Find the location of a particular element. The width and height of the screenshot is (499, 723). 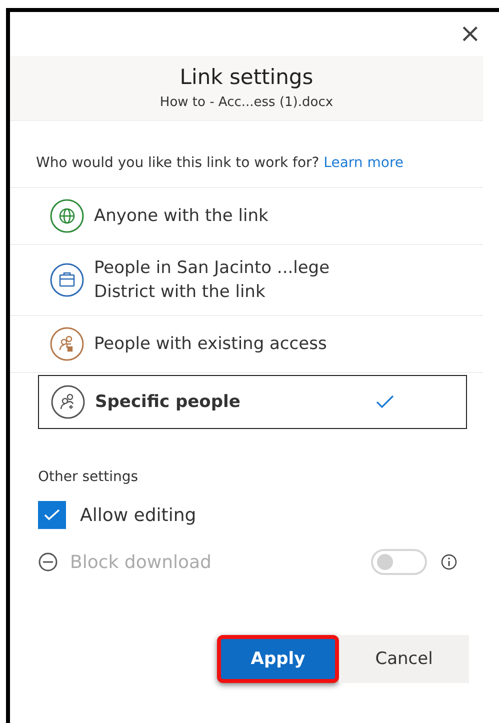

allow-editing-checkbox is located at coordinates (52, 515).